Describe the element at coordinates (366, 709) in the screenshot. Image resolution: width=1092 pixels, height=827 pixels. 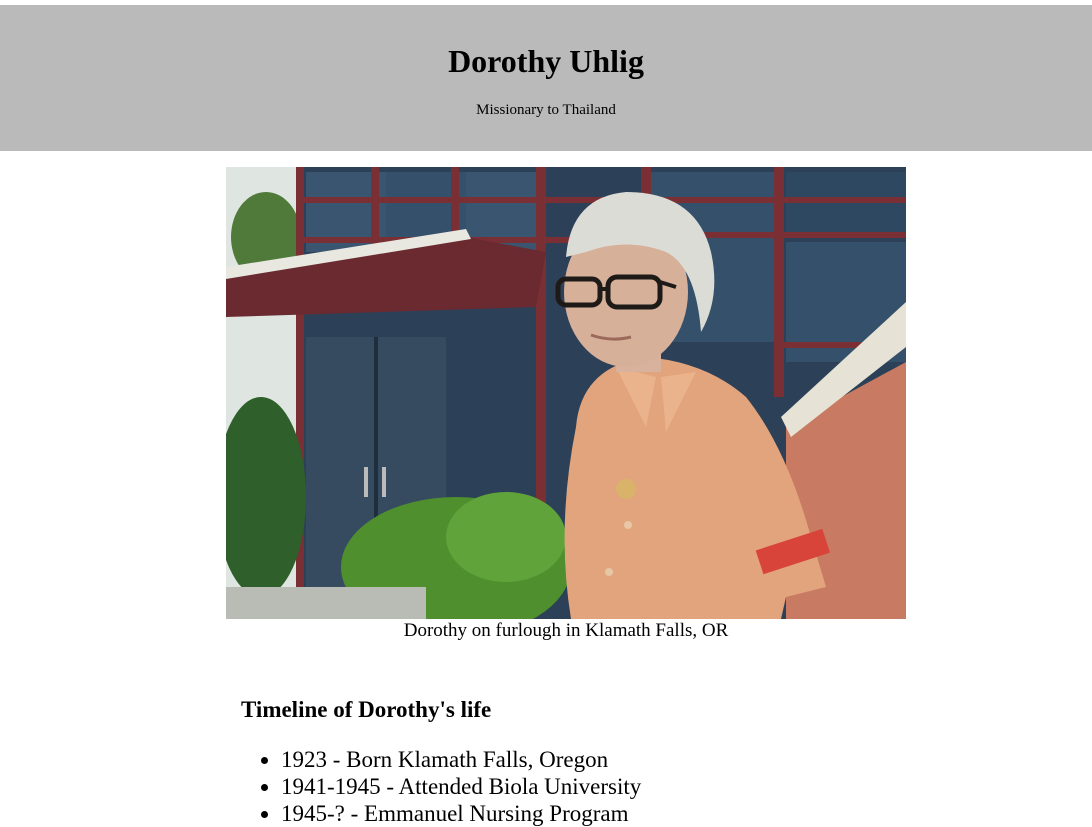
I see `timeline-heading: Timeline of Dorothy's life` at that location.